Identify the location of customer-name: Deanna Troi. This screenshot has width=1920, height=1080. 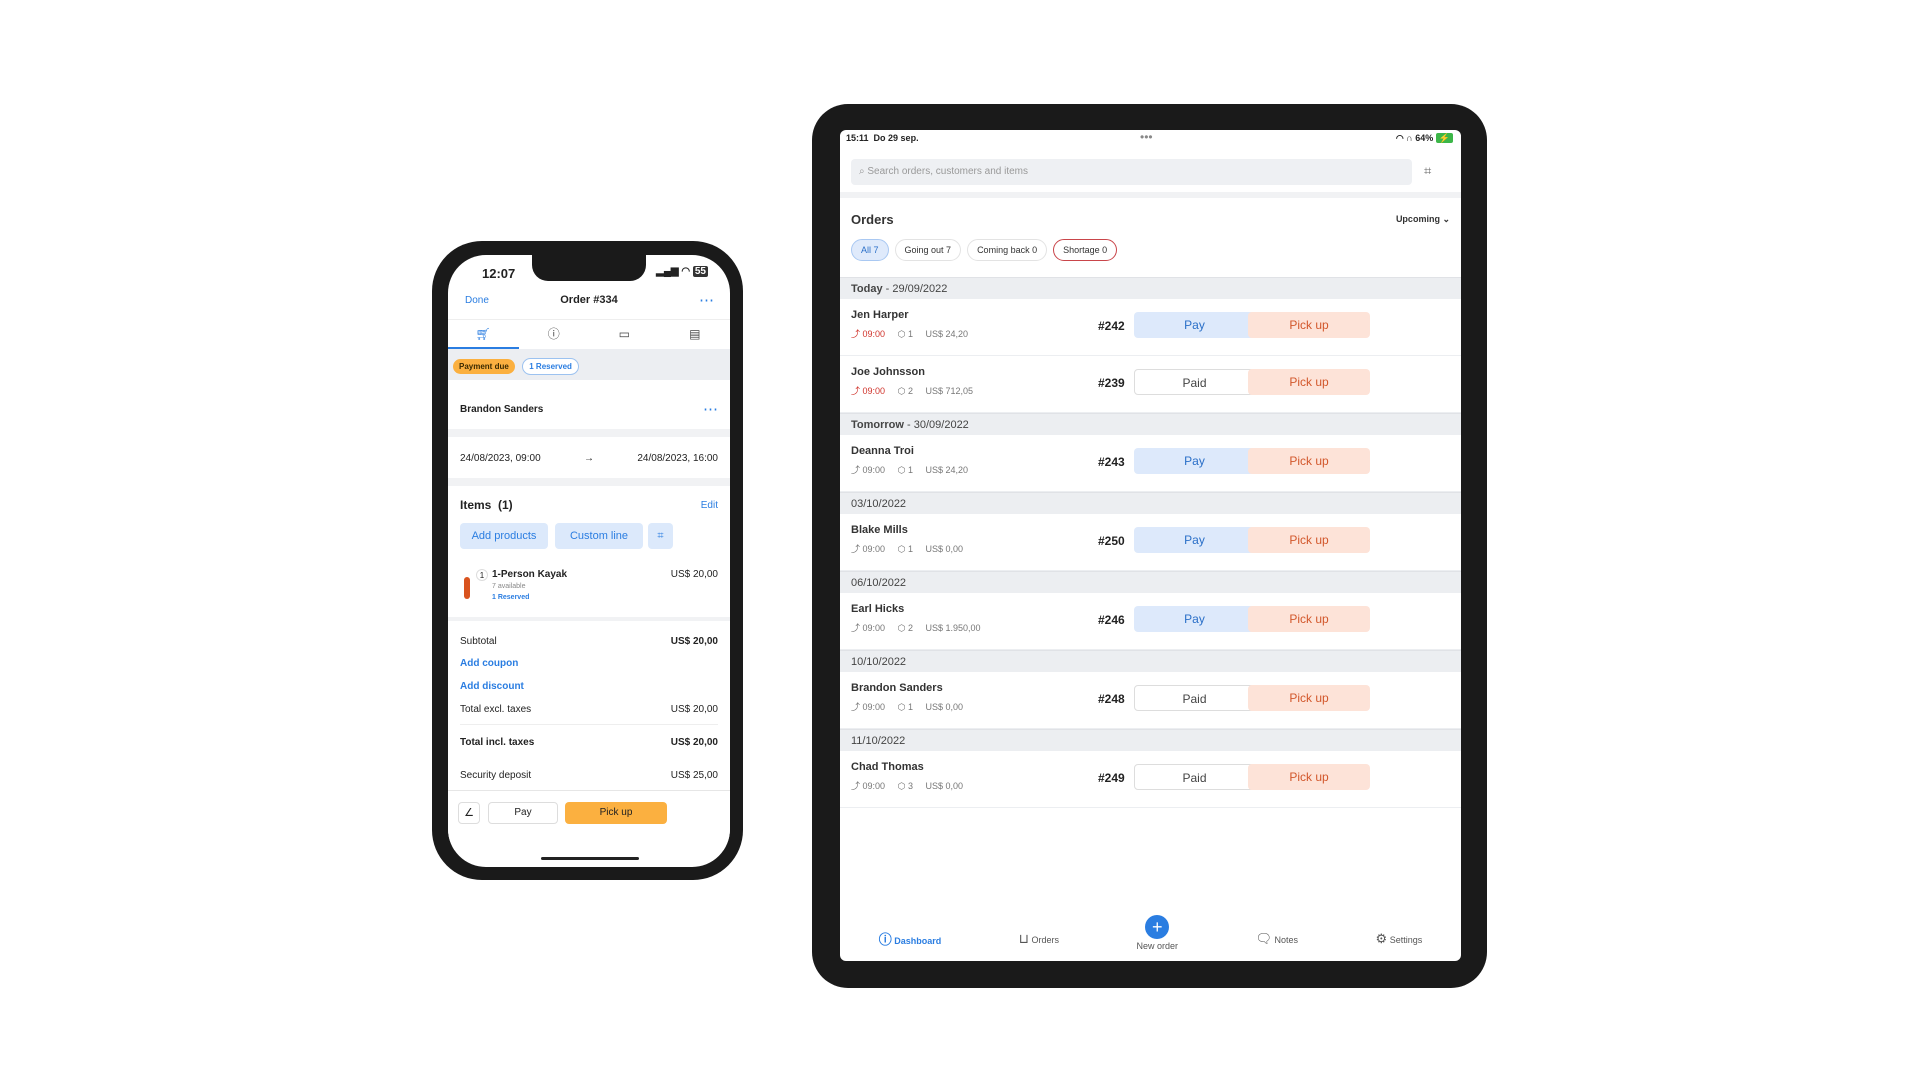
(882, 451).